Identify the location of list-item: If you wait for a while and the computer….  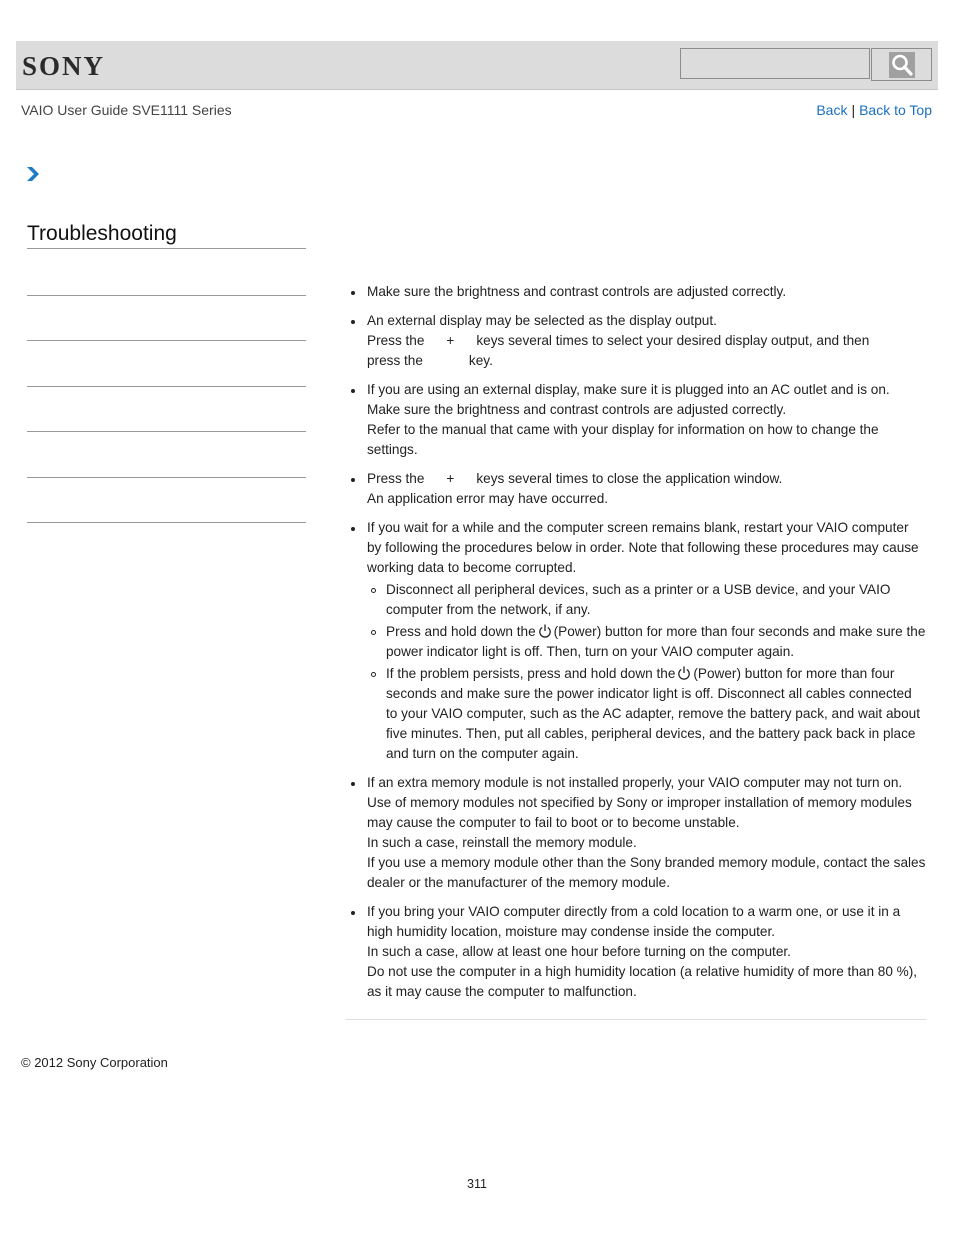
(636, 641).